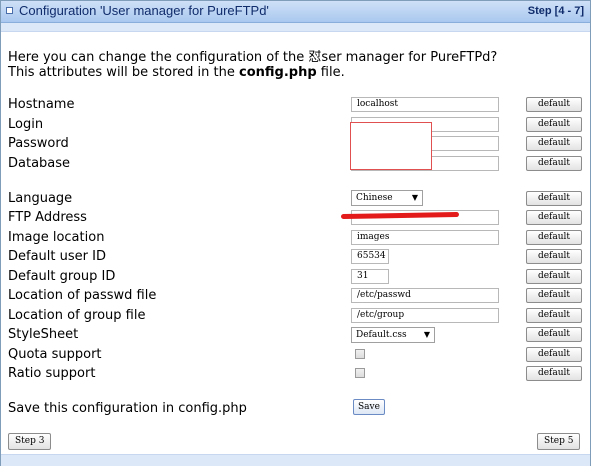  I want to click on intro-line2-start: This attributes will be stored in the, so click(124, 72).